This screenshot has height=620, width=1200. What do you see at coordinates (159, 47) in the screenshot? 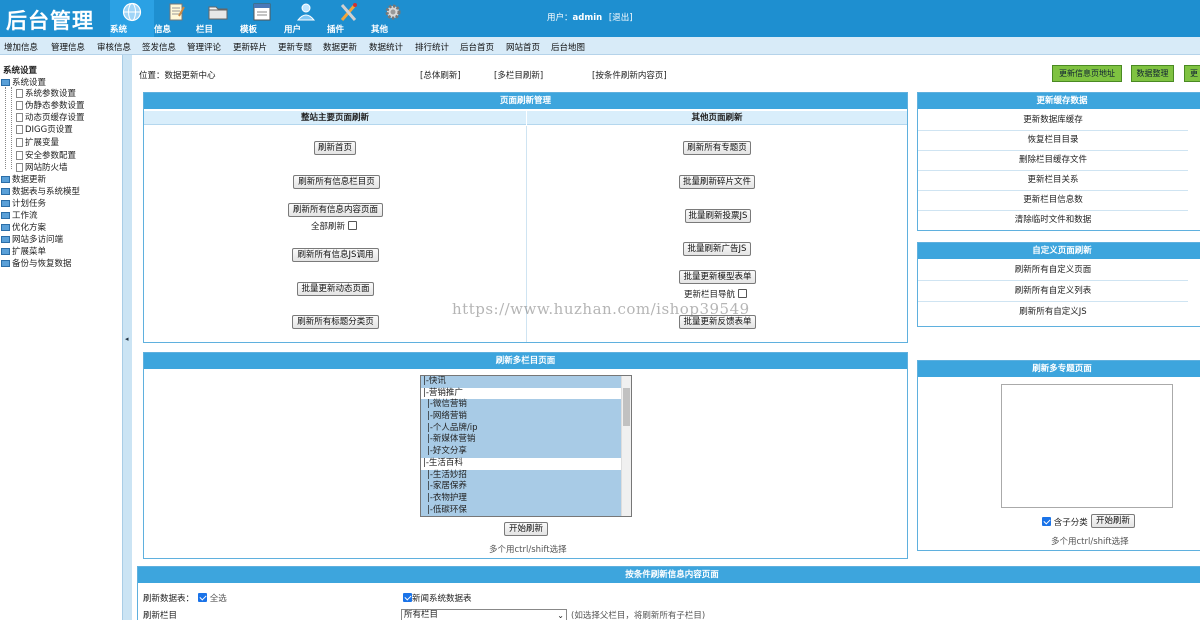
I see `menu-sign-info: 签发信息` at bounding box center [159, 47].